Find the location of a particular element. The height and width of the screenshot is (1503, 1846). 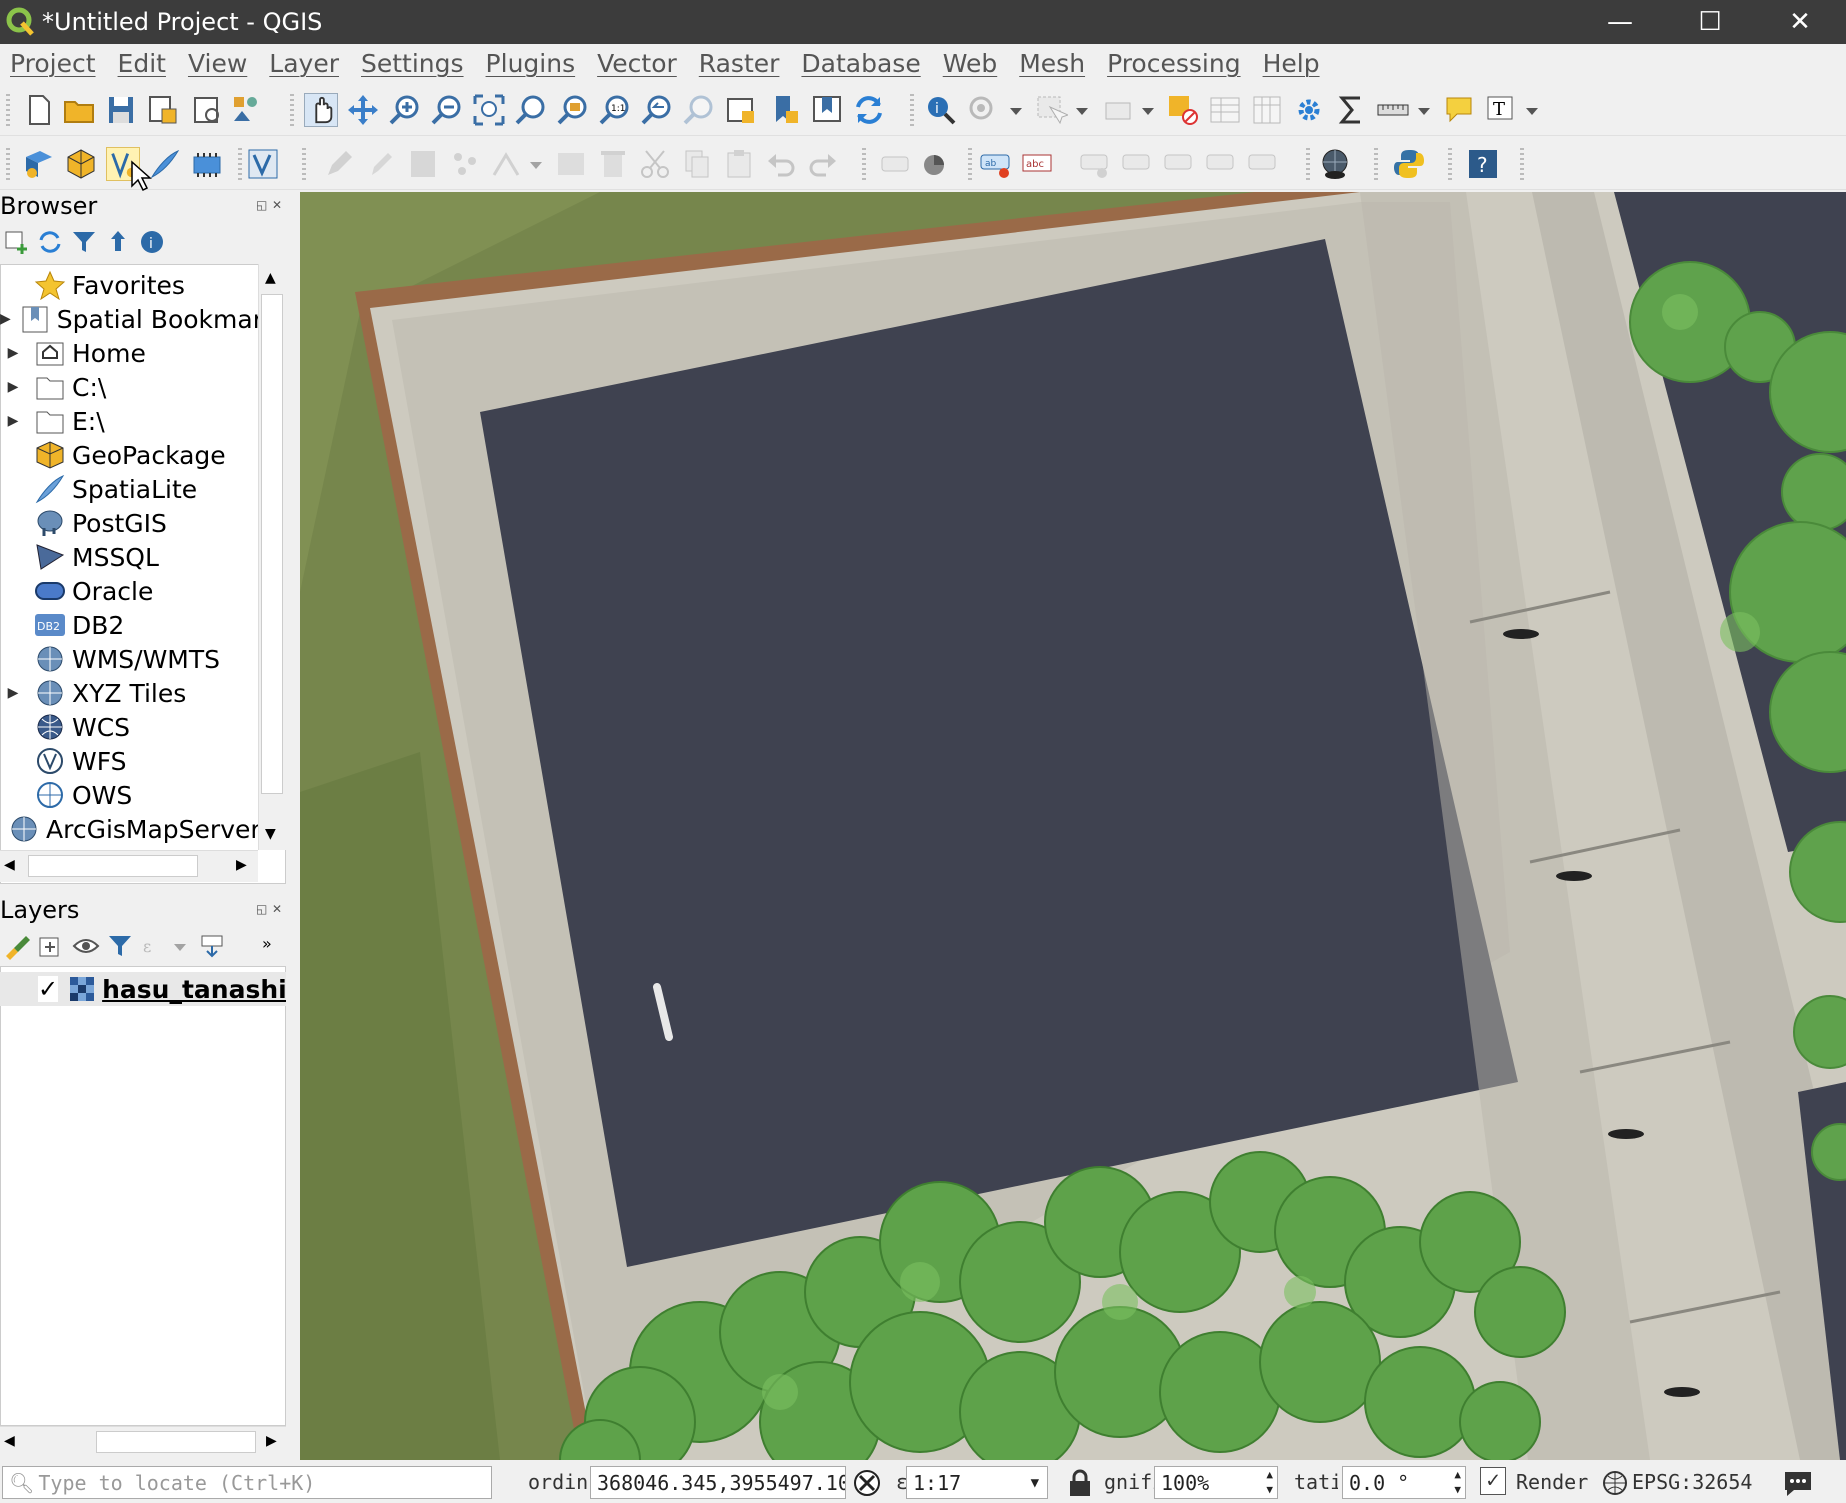

browser-item-spatial-bookmarks: ▶ Spatial Bookmarks is located at coordinates (129, 319).